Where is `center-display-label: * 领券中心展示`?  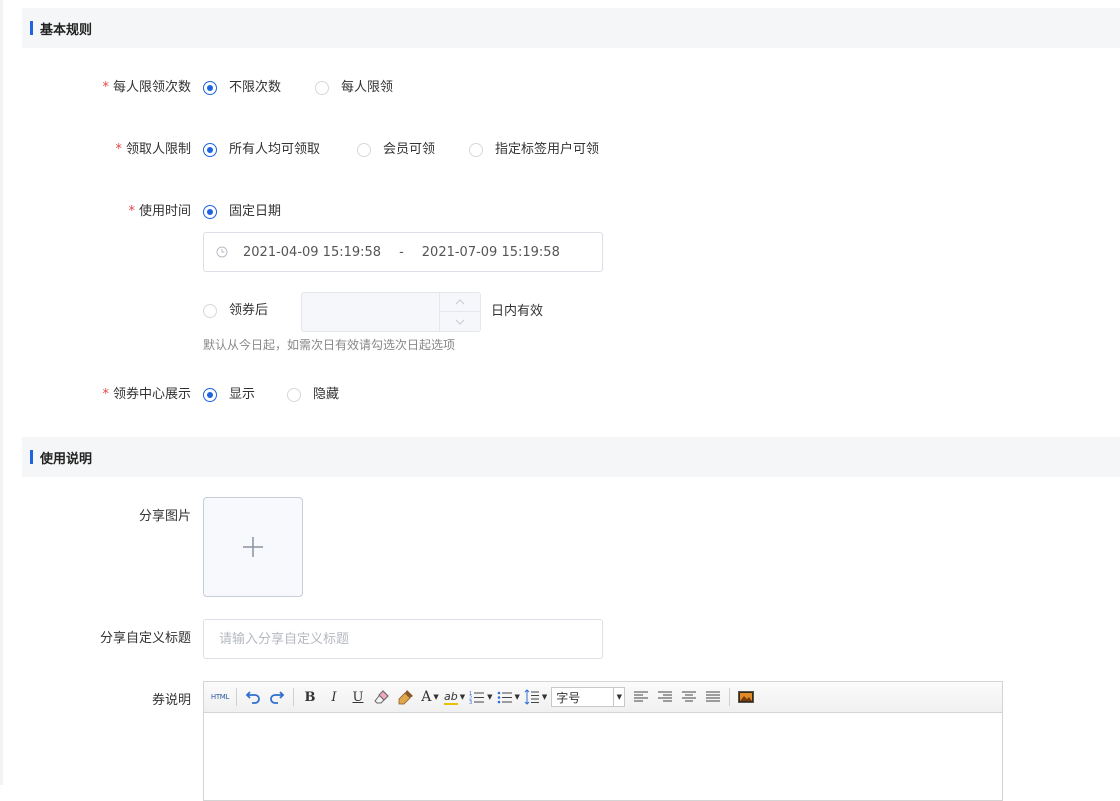 center-display-label: * 领券中心展示 is located at coordinates (146, 395).